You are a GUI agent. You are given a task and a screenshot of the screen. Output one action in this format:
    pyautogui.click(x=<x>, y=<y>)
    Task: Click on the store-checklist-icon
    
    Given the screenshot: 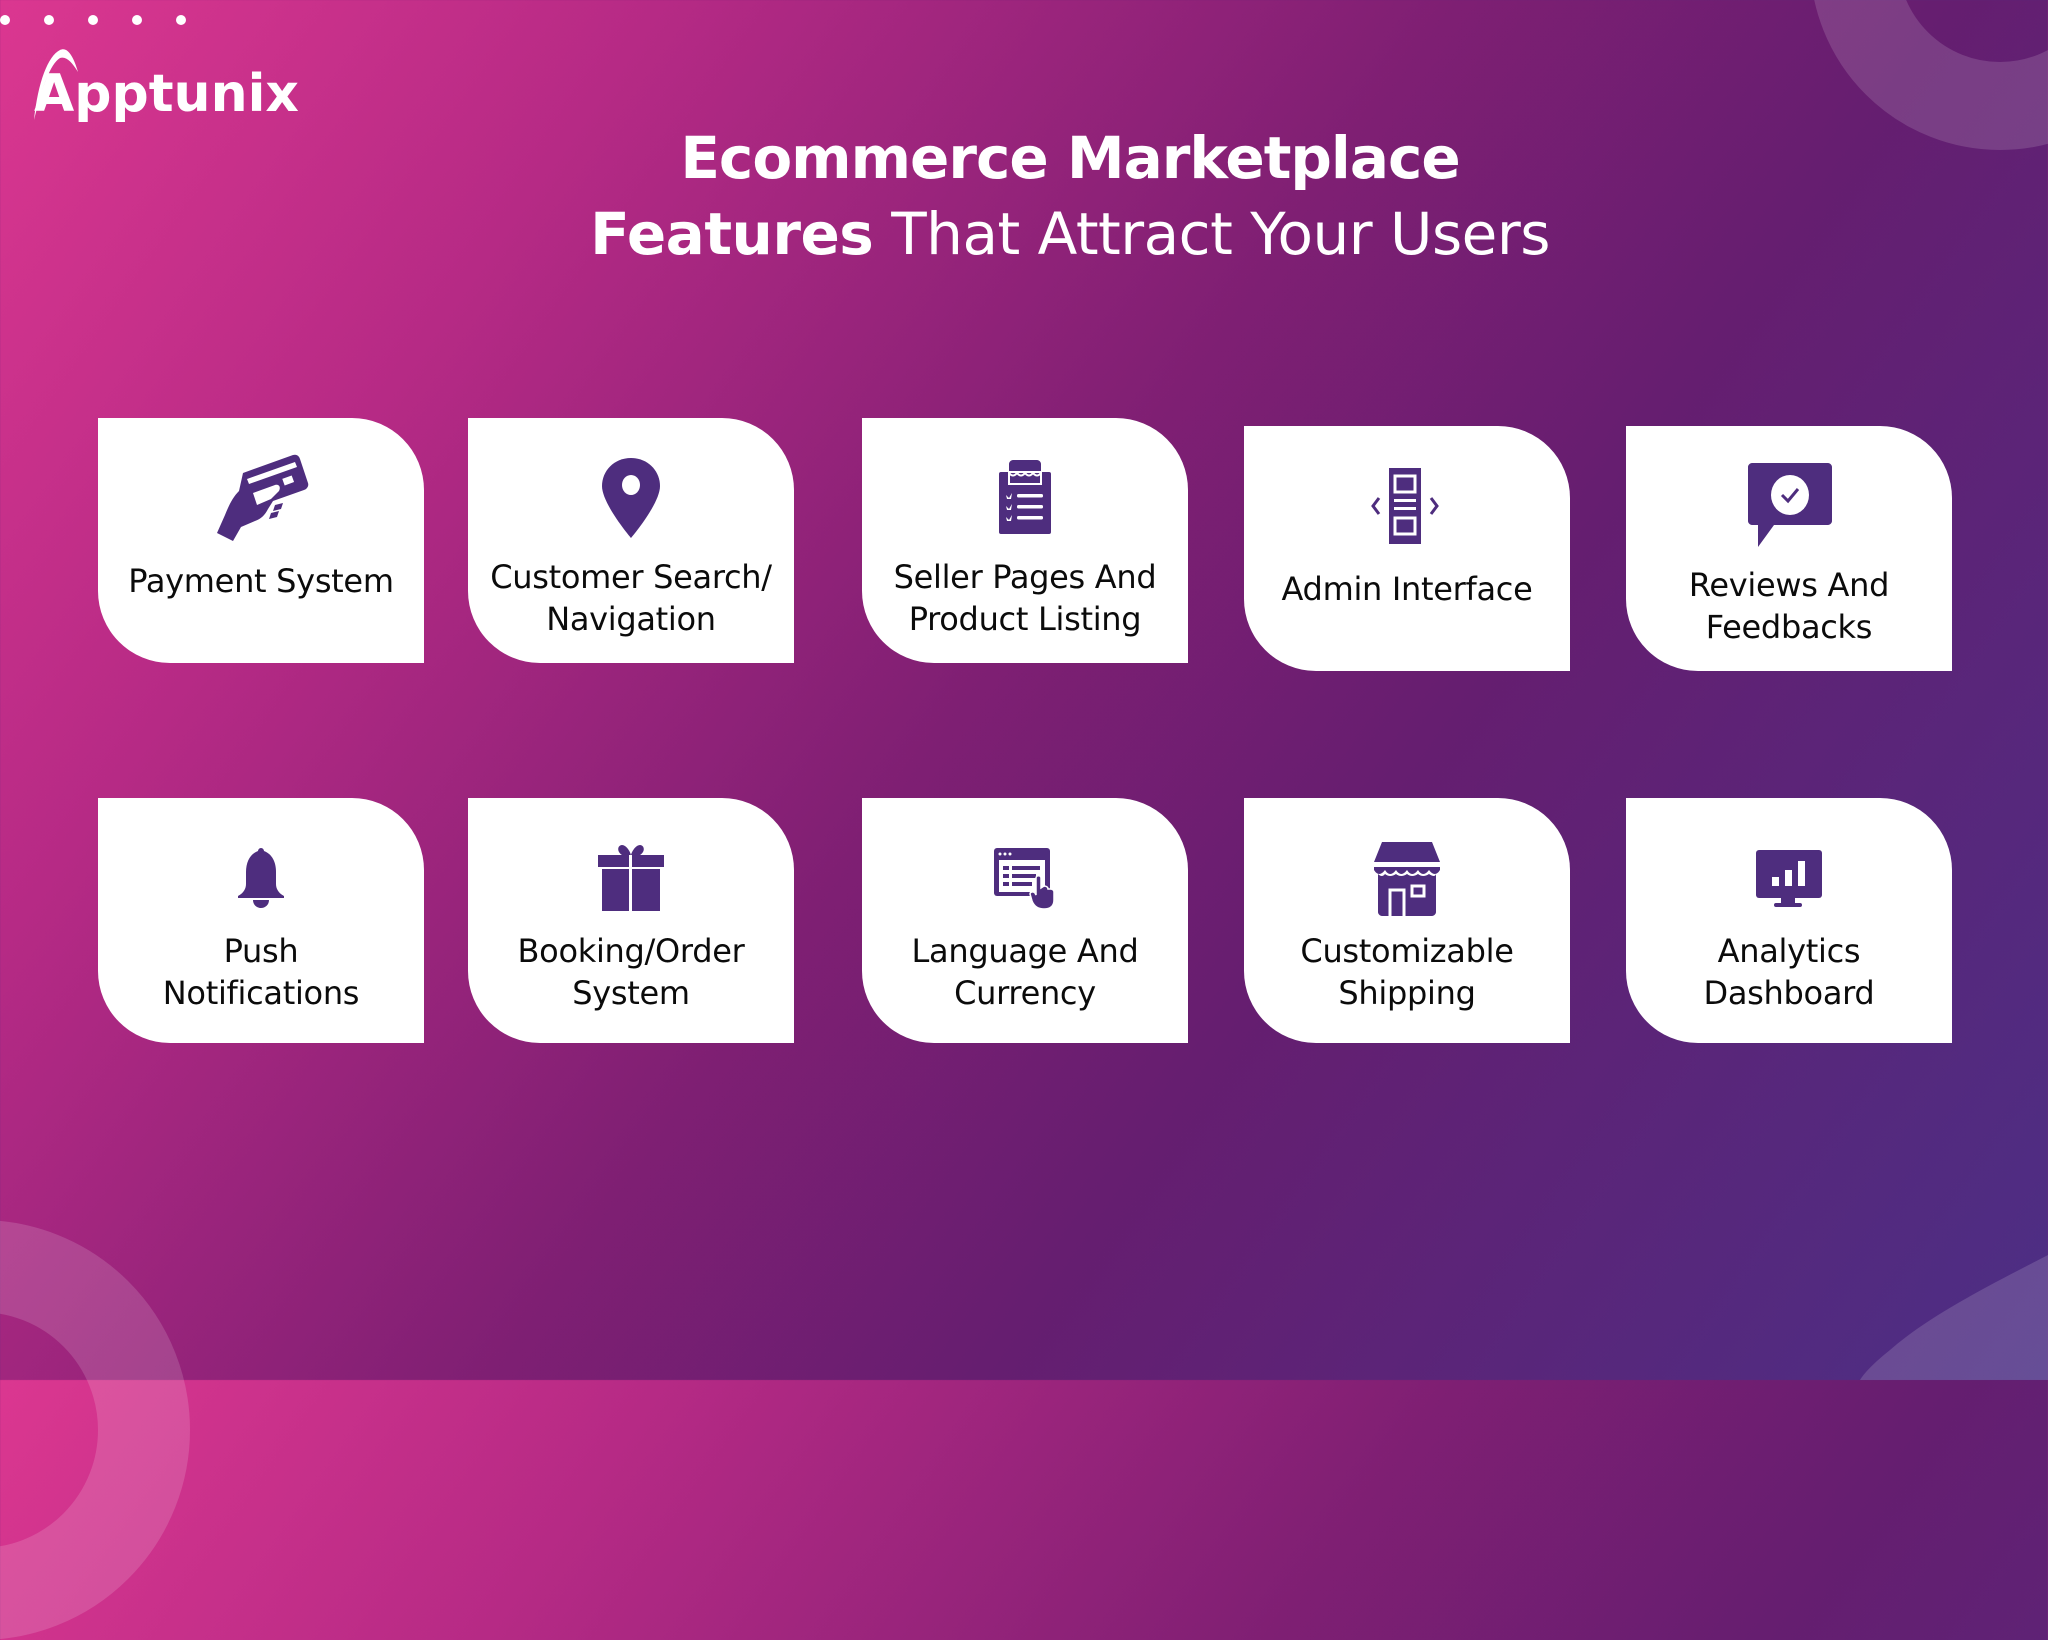 What is the action you would take?
    pyautogui.click(x=1025, y=498)
    